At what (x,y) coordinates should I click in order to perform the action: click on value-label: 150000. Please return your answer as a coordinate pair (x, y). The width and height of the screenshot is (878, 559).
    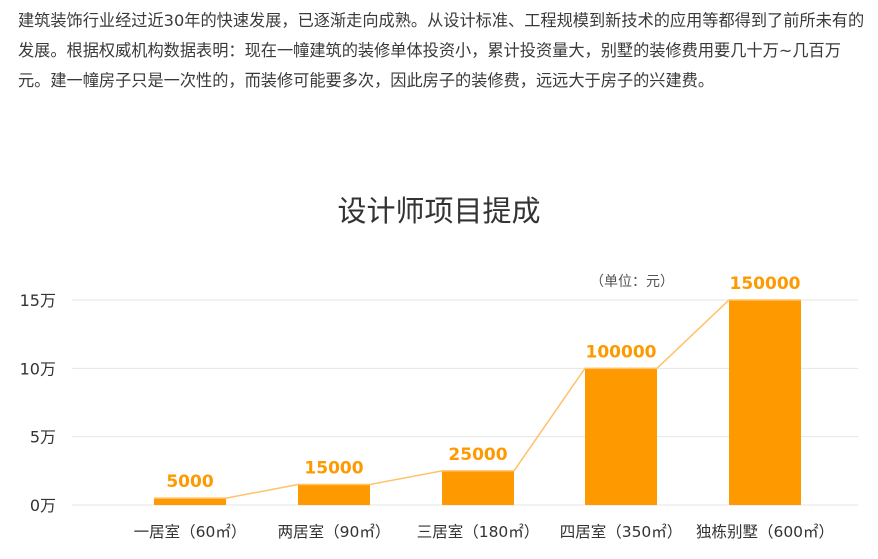
    Looking at the image, I should click on (765, 284).